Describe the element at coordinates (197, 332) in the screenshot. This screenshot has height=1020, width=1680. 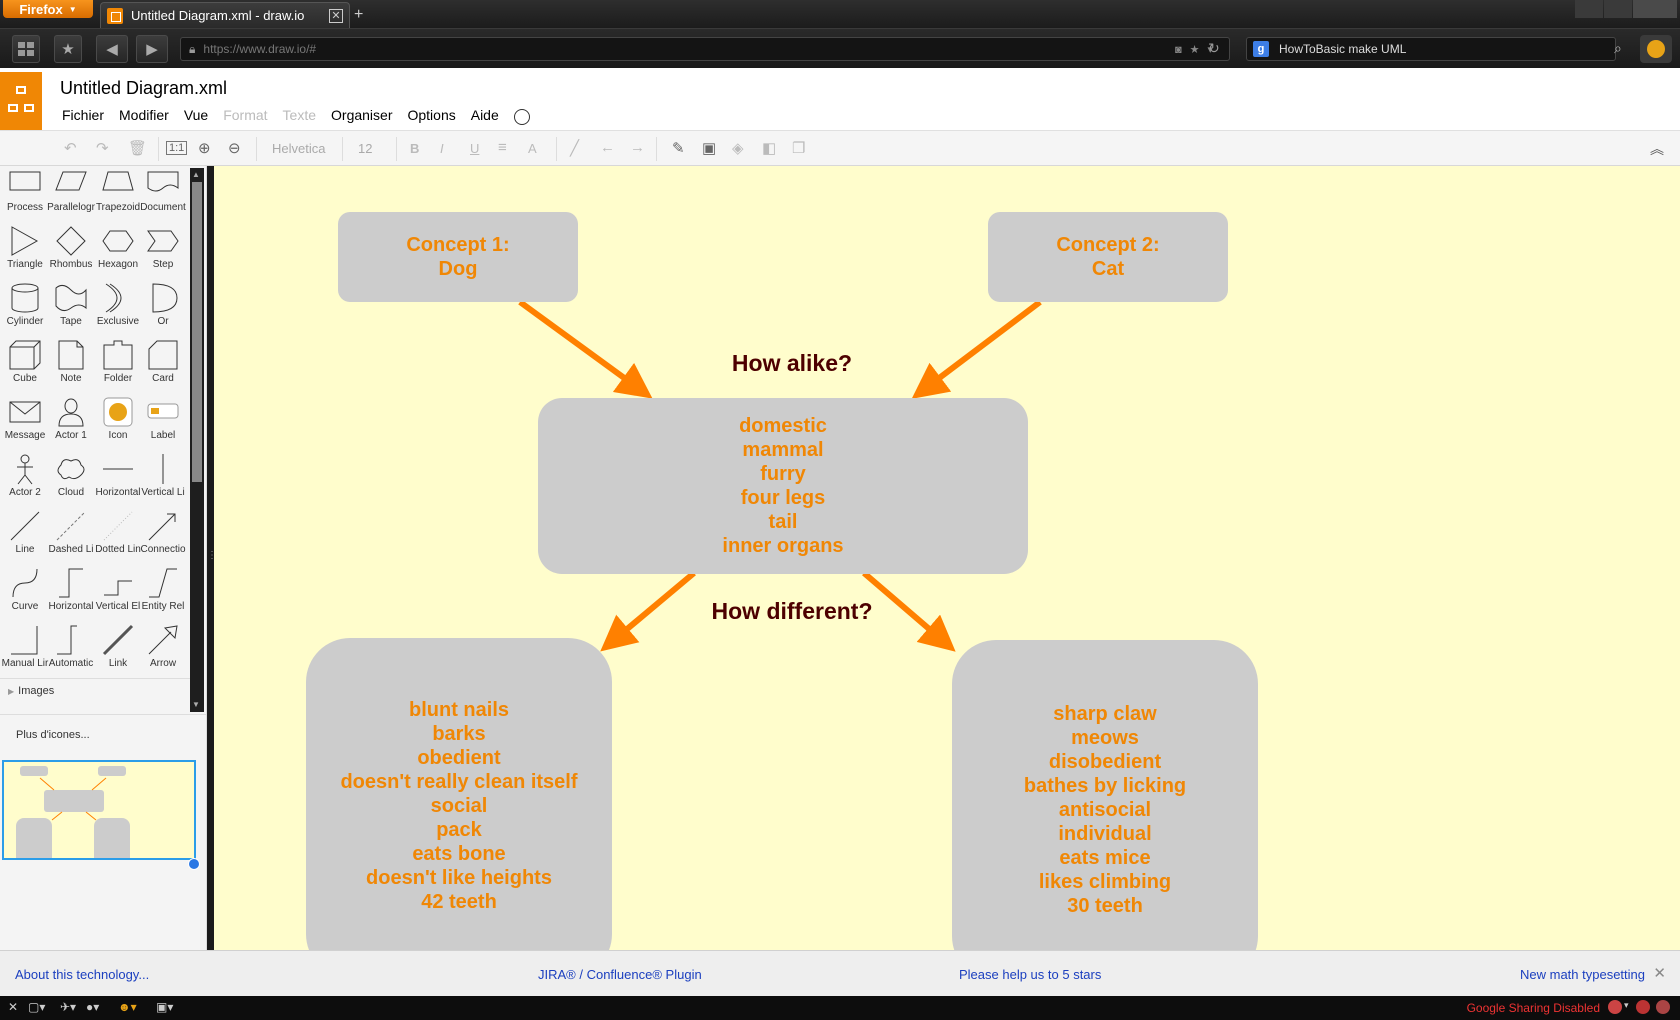
I see `scrollbar-thumb` at that location.